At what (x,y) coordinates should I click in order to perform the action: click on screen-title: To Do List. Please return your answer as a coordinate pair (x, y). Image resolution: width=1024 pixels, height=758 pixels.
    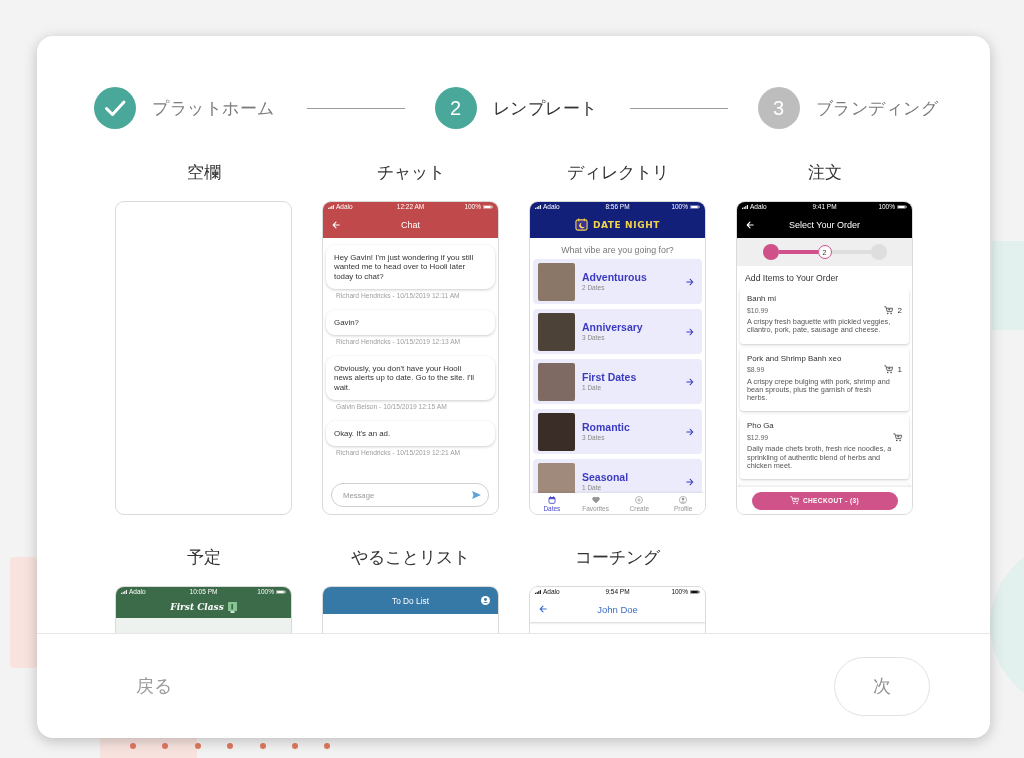
    Looking at the image, I should click on (410, 600).